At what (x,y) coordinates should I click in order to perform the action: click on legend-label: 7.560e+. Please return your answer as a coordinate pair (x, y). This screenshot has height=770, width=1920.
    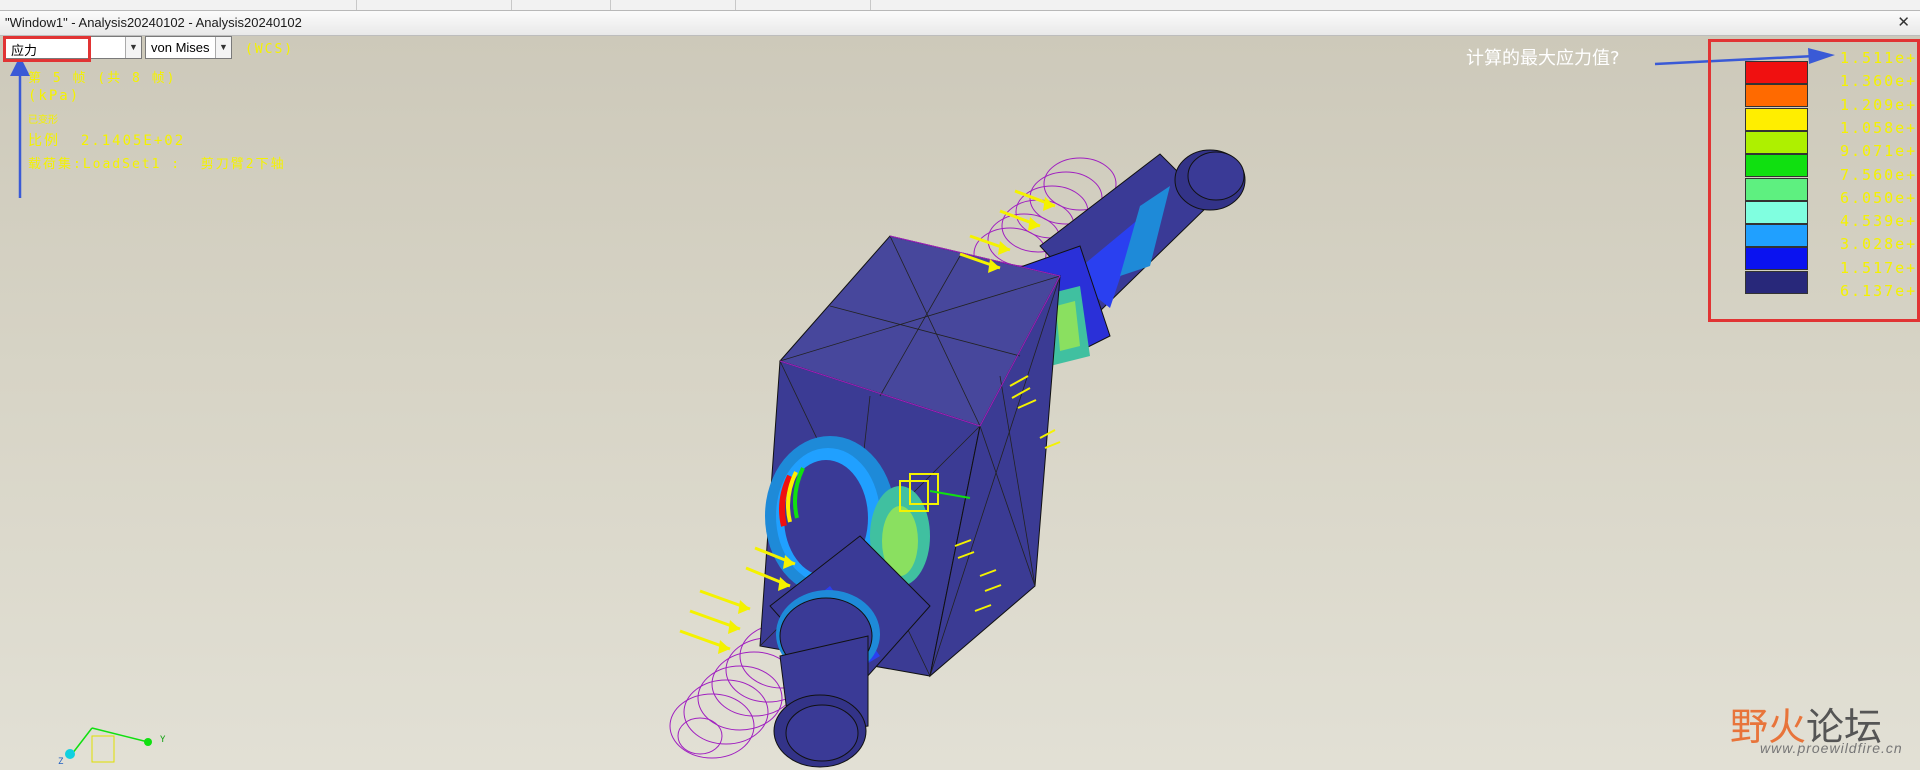
    Looking at the image, I should click on (1879, 174).